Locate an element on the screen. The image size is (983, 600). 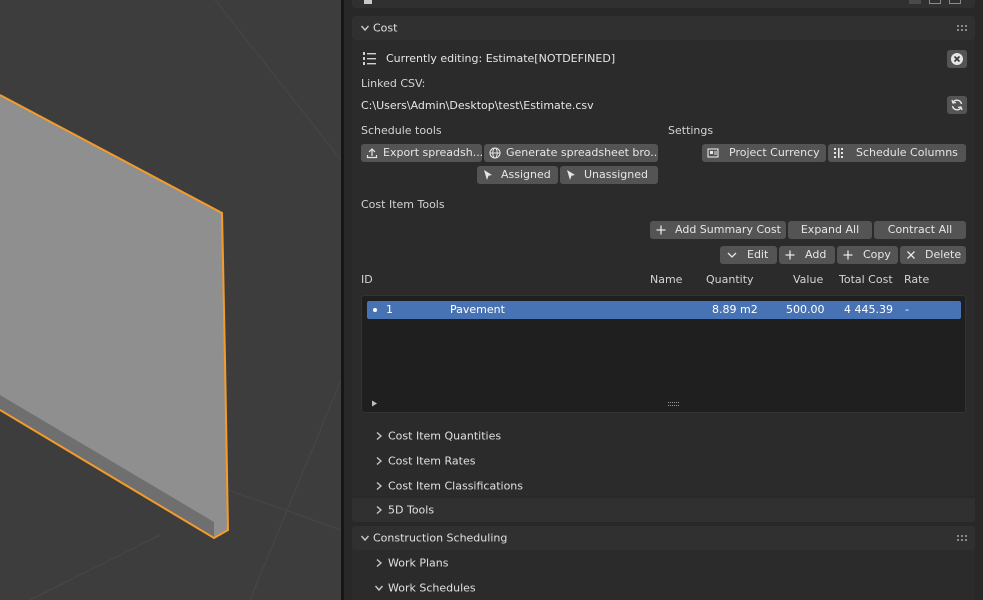
linked-csv-path: C:\Users\Admin\Desktop\test\Estimate.csv is located at coordinates (477, 105).